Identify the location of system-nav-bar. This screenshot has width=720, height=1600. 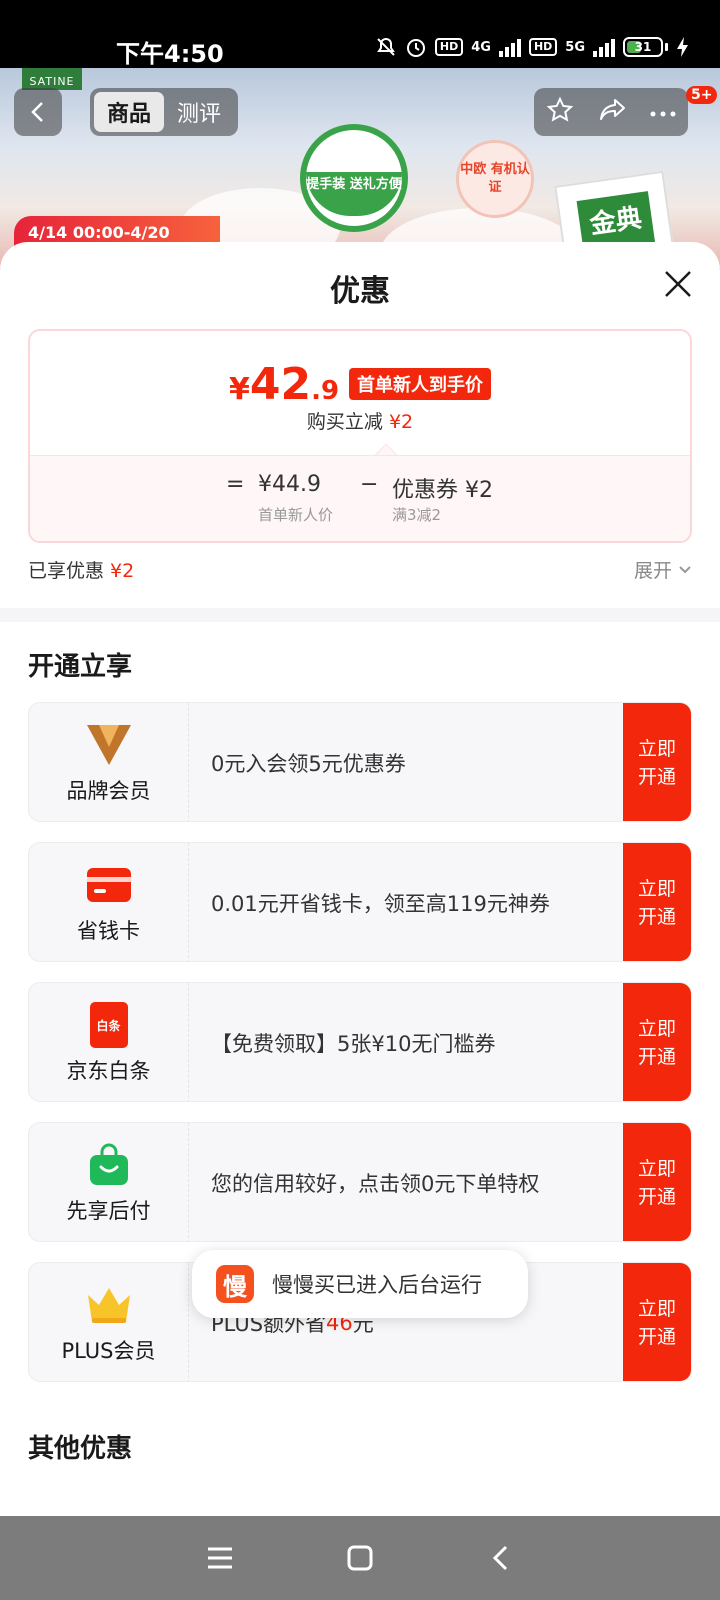
(360, 1558).